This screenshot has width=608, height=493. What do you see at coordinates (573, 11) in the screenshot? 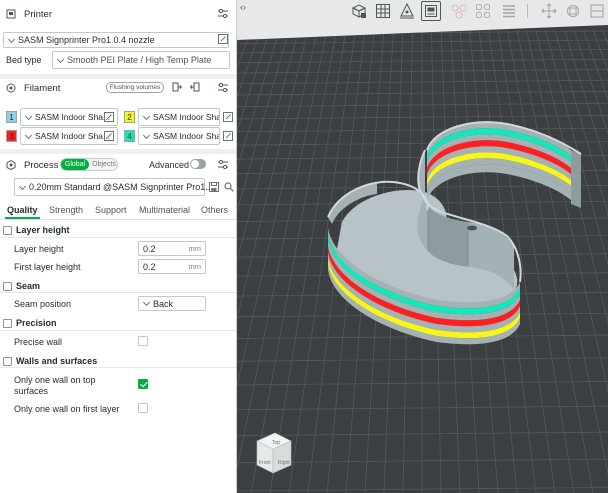
I see `rotate-icon` at bounding box center [573, 11].